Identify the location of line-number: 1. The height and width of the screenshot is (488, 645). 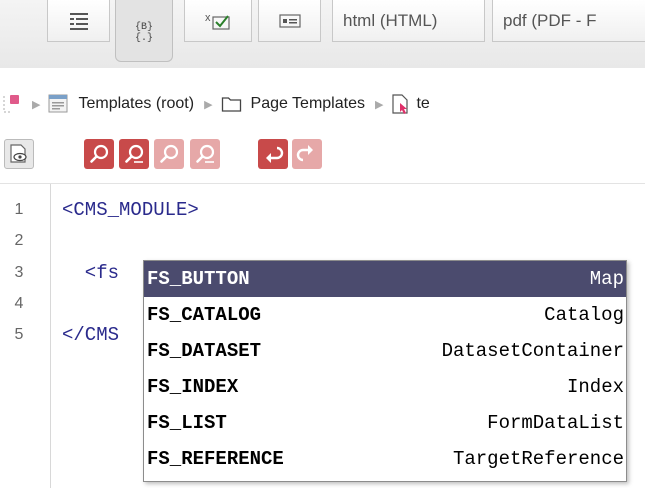
(19, 209).